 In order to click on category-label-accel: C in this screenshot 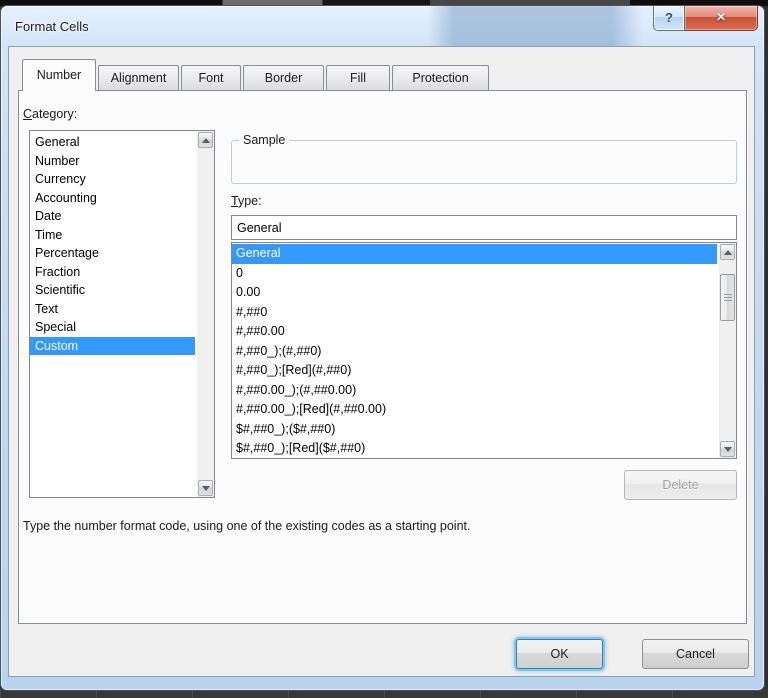, I will do `click(28, 114)`.